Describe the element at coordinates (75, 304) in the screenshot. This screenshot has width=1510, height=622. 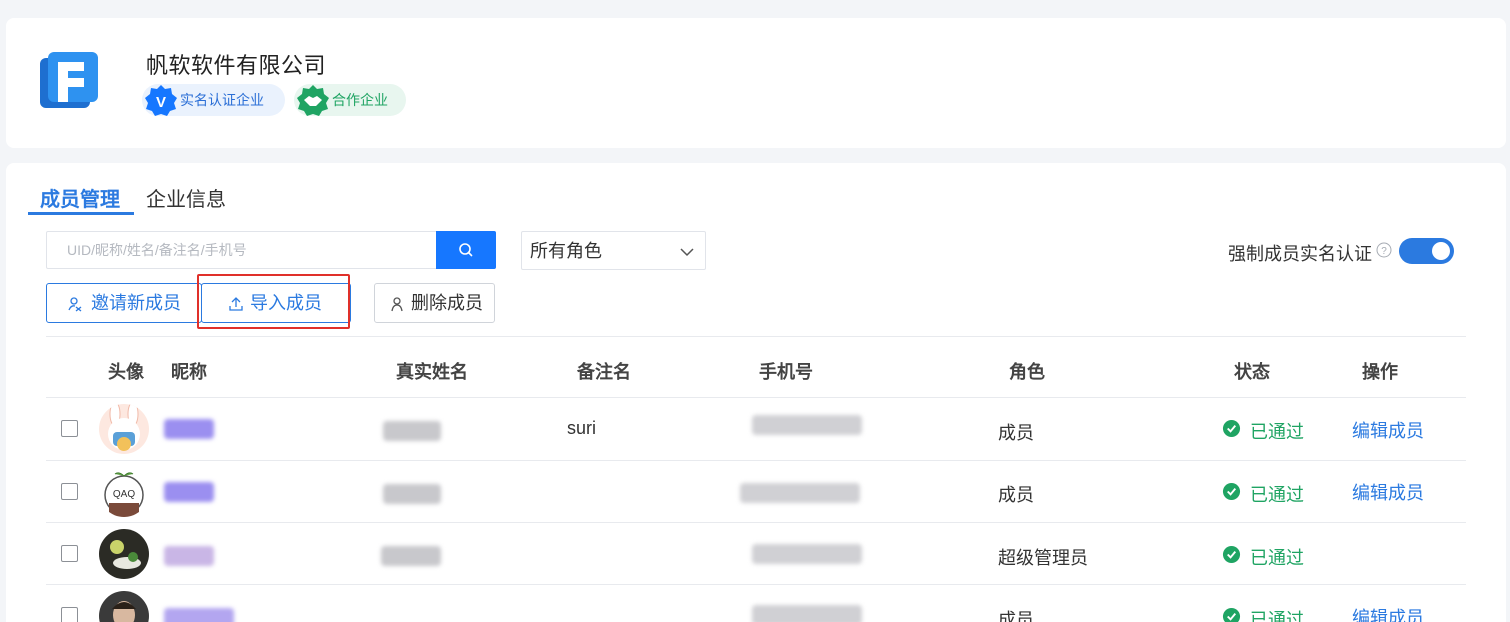
I see `add-user-icon` at that location.